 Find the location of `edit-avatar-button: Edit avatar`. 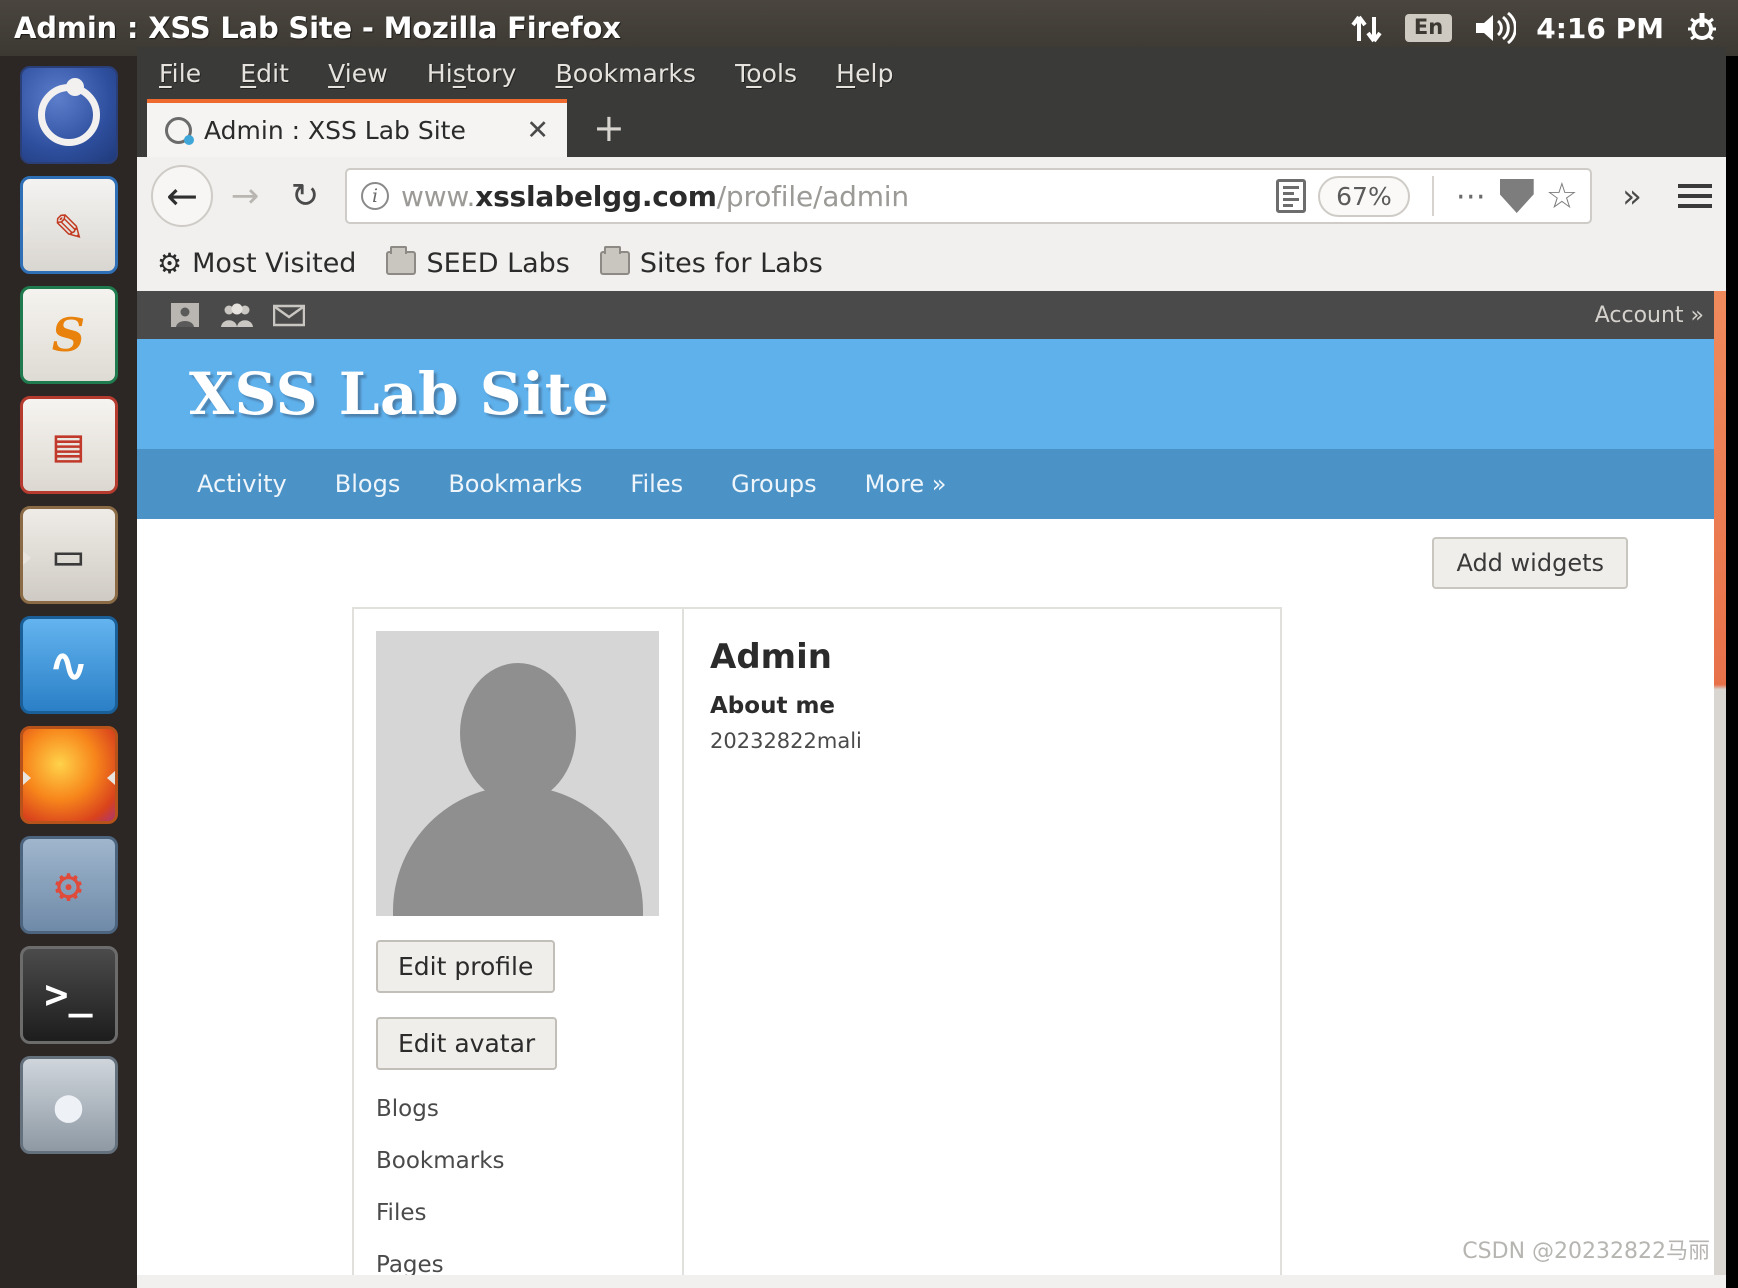

edit-avatar-button: Edit avatar is located at coordinates (467, 1043).